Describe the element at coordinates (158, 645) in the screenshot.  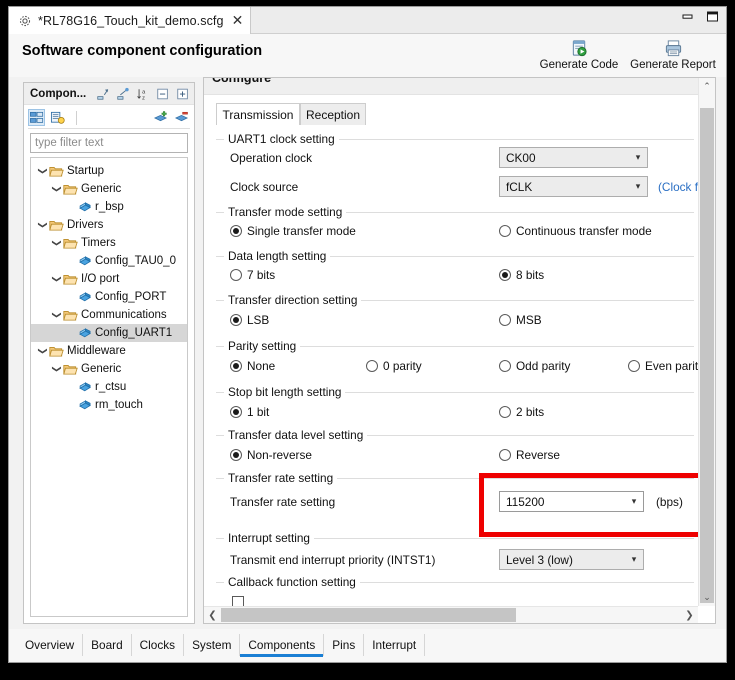
I see `bottom-tab-clocks: Clocks` at that location.